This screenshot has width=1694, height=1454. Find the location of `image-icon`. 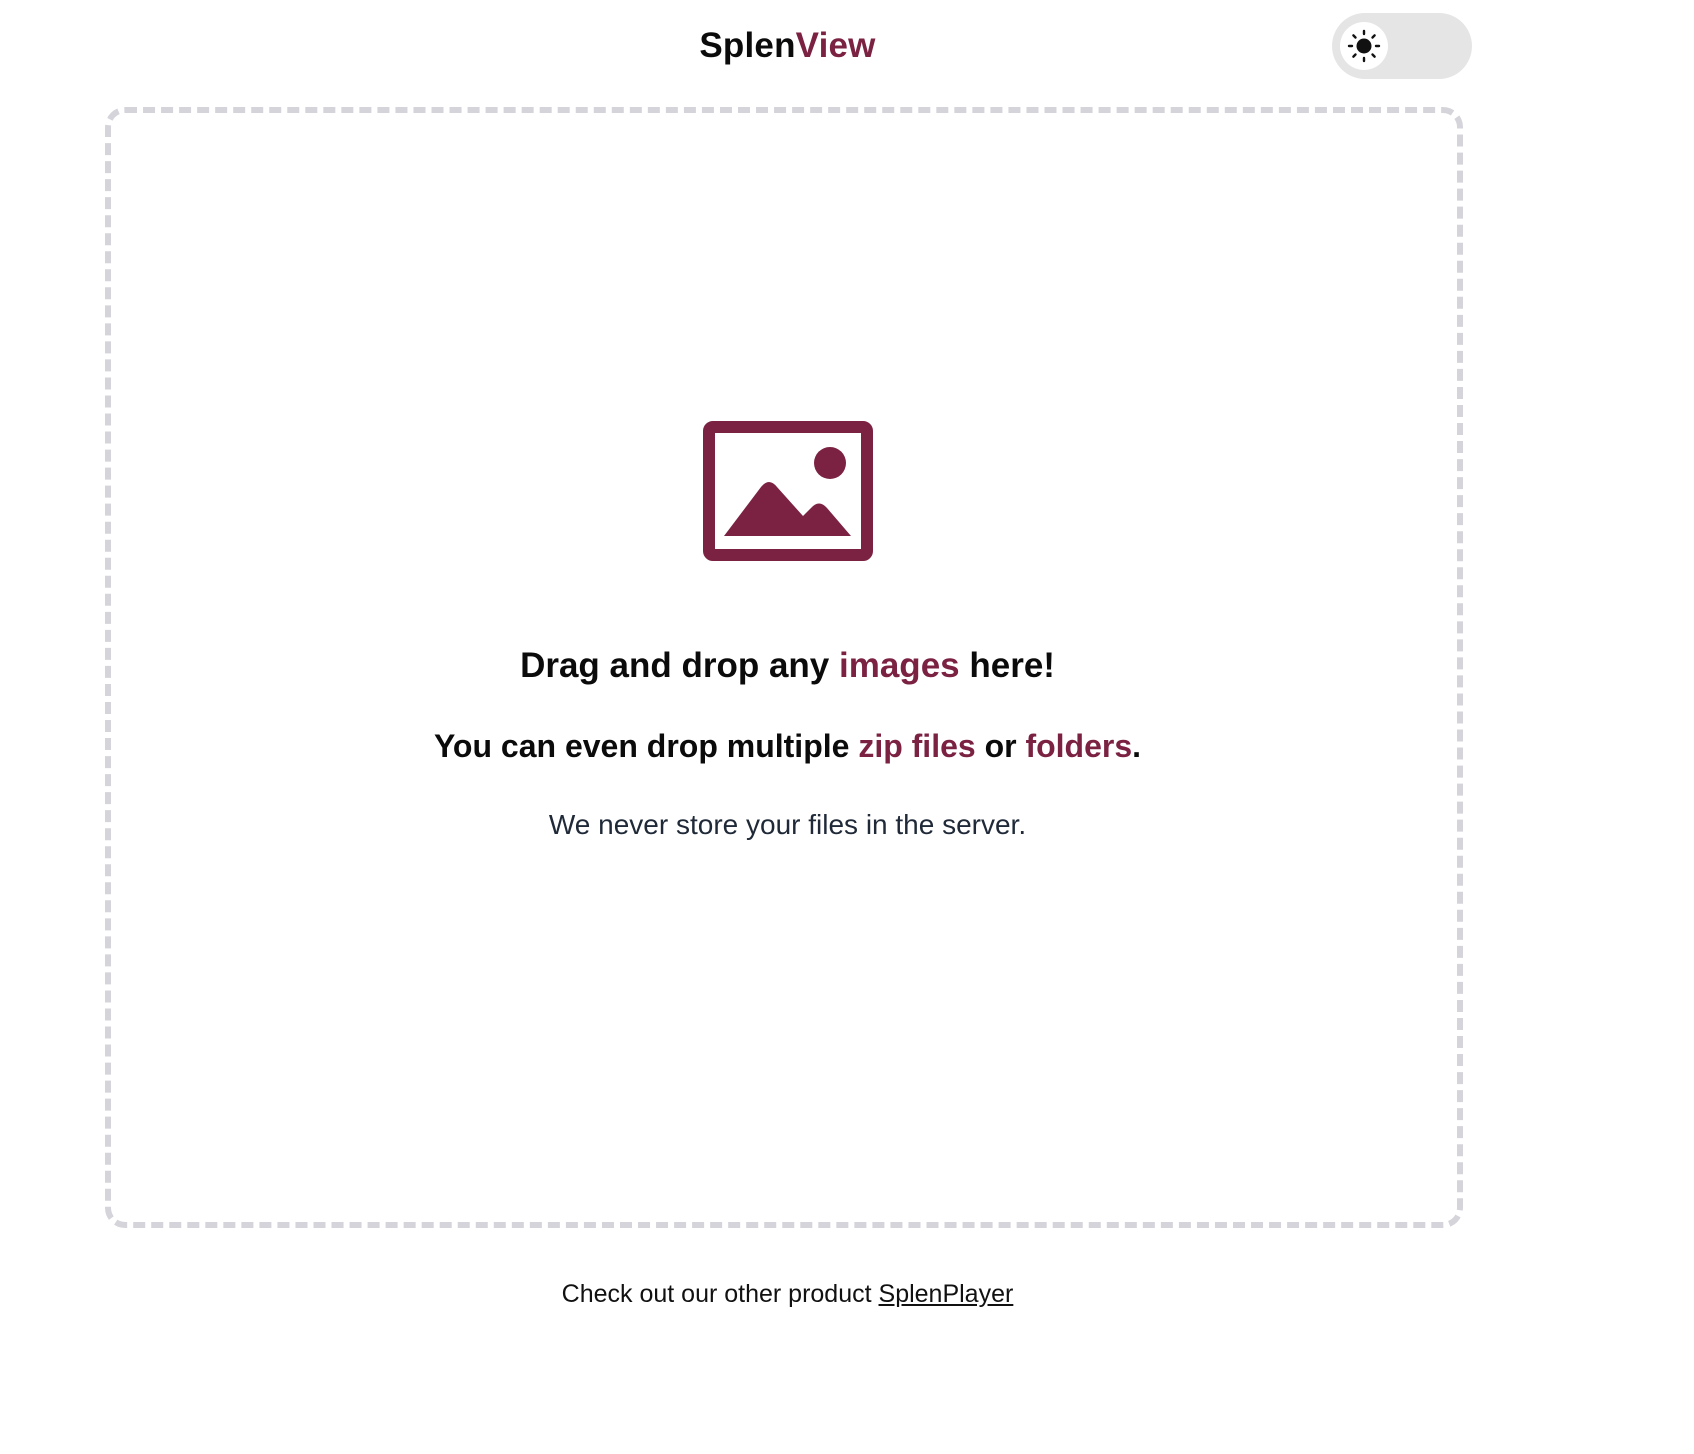

image-icon is located at coordinates (788, 491).